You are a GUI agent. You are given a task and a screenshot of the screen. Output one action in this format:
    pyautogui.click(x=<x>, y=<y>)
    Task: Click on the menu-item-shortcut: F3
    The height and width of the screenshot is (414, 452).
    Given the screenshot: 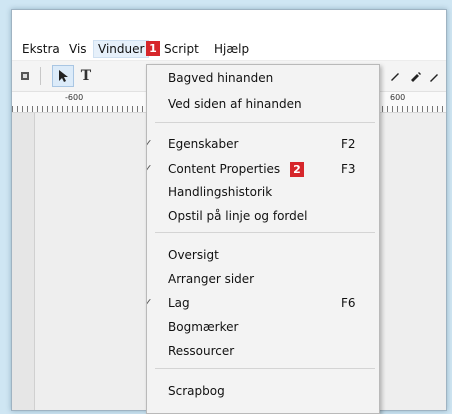 What is the action you would take?
    pyautogui.click(x=348, y=169)
    